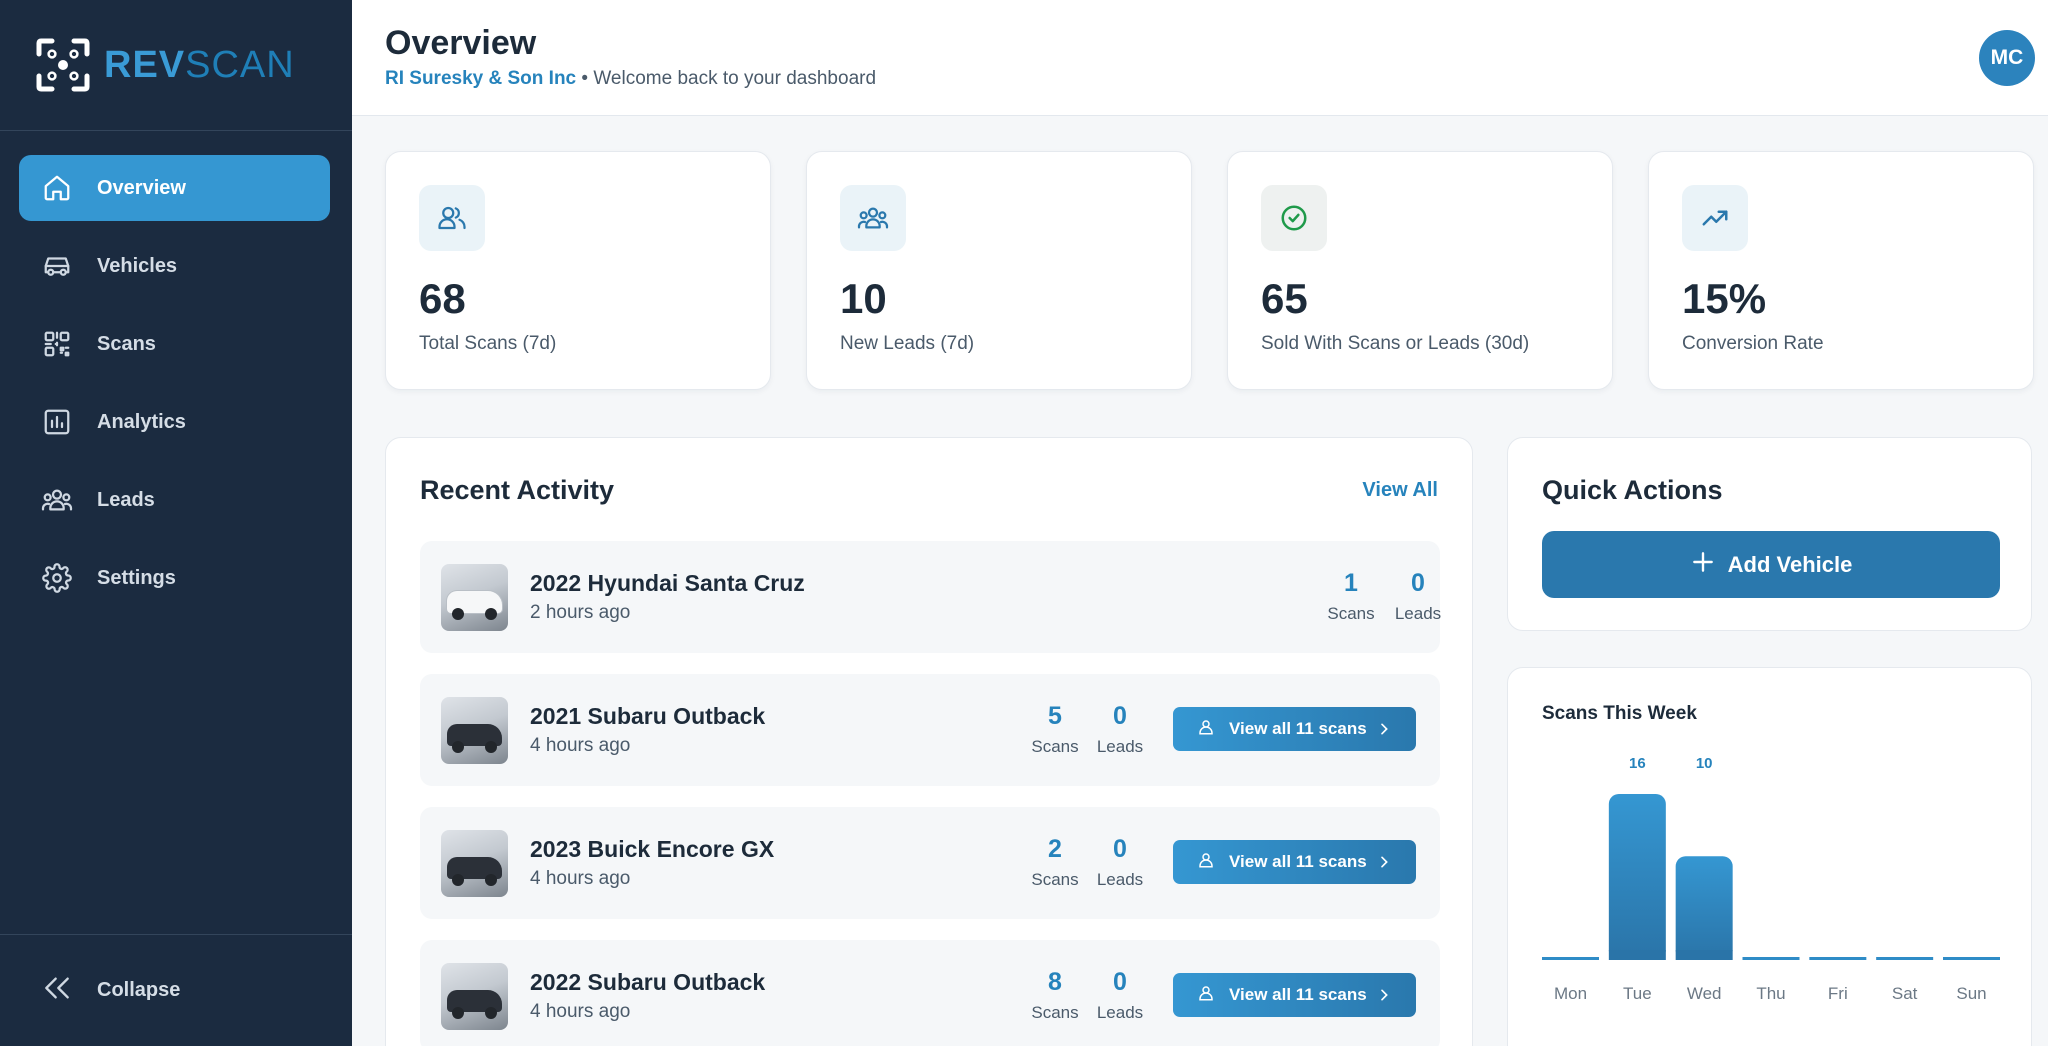 The width and height of the screenshot is (2048, 1046). What do you see at coordinates (1570, 958) in the screenshot?
I see `bar-mon` at bounding box center [1570, 958].